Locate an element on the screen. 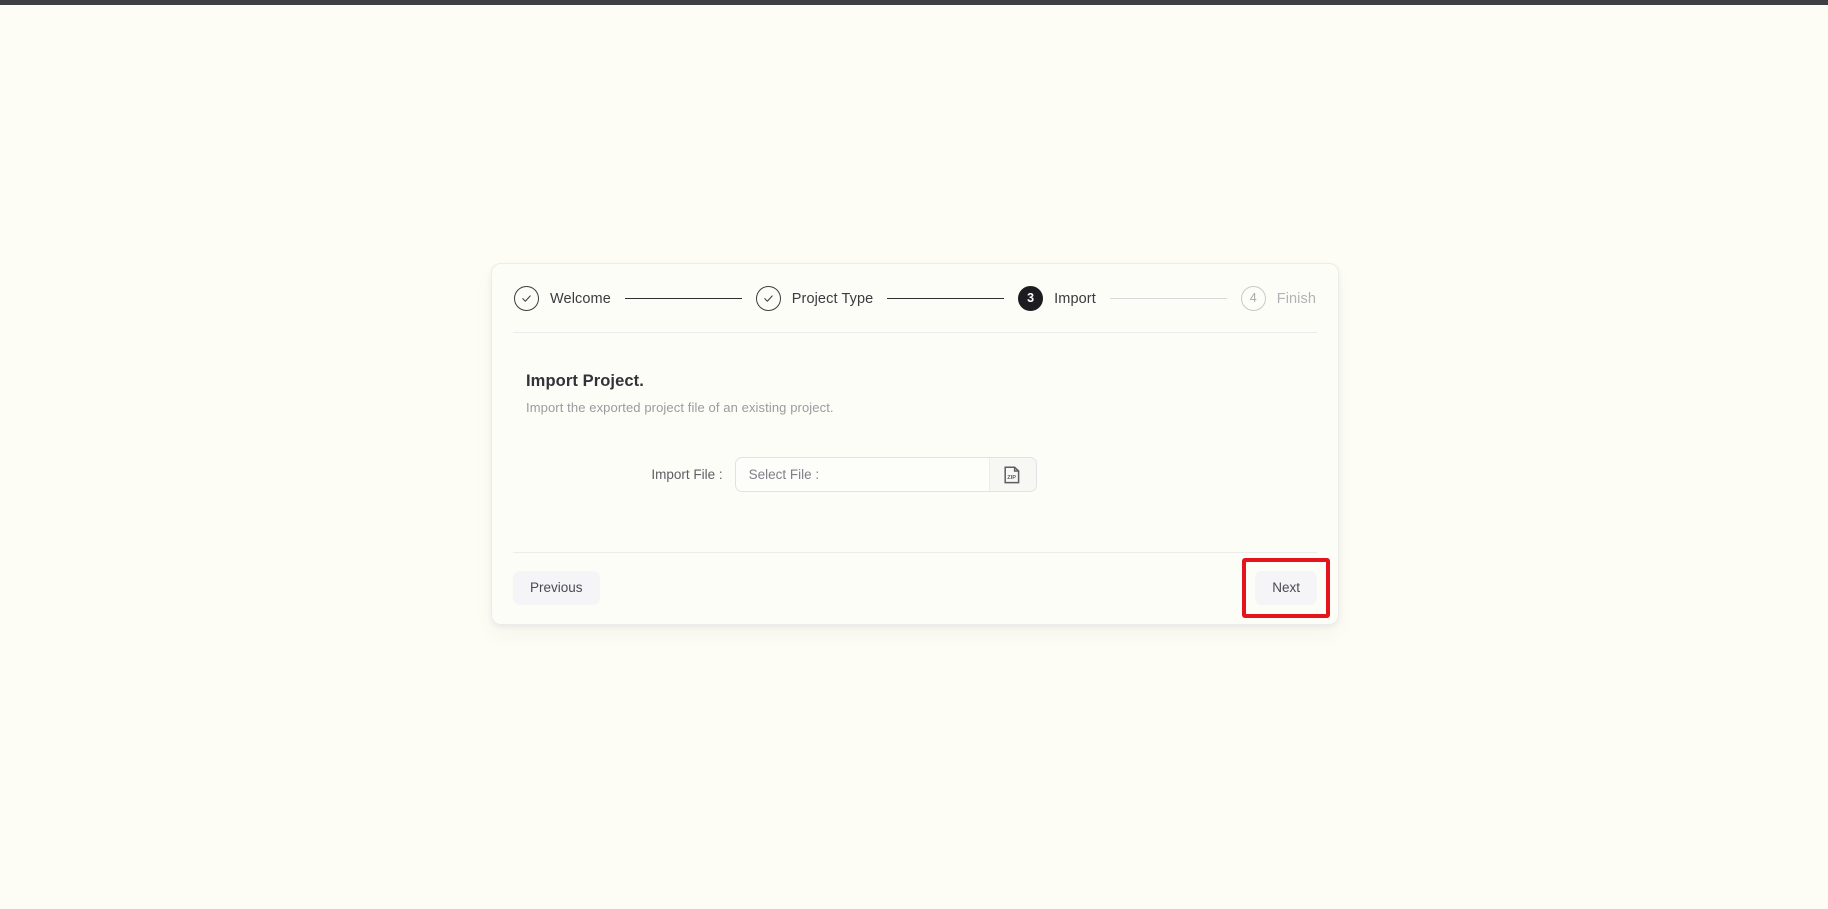 Image resolution: width=1828 pixels, height=909 pixels. step-welcome-circle is located at coordinates (526, 298).